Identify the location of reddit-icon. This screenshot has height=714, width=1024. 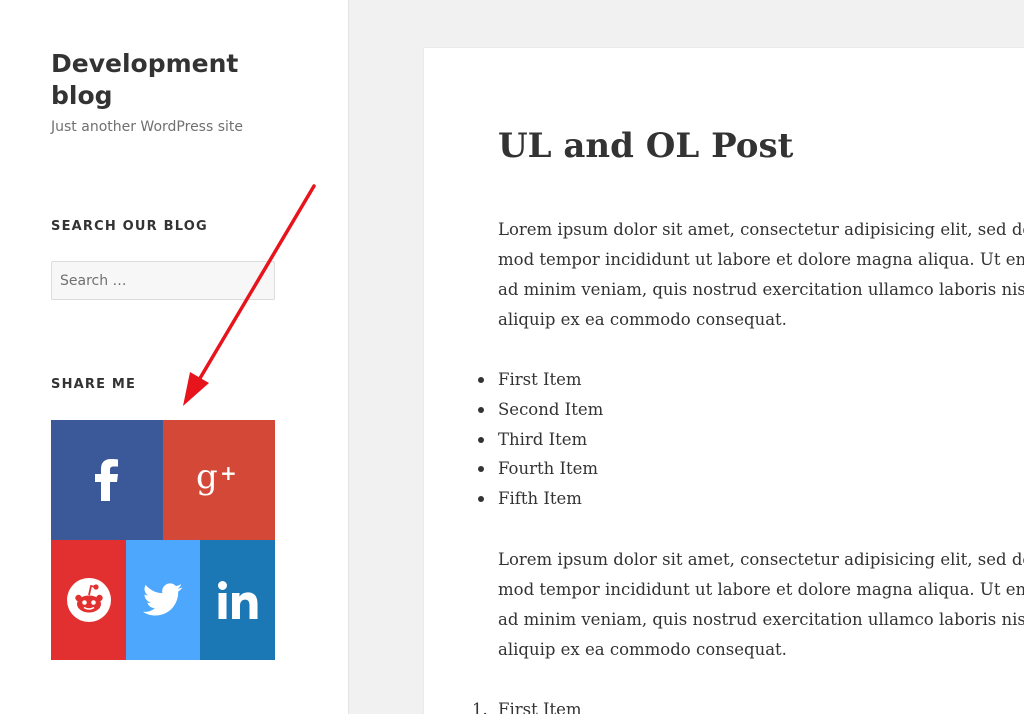
(88, 600).